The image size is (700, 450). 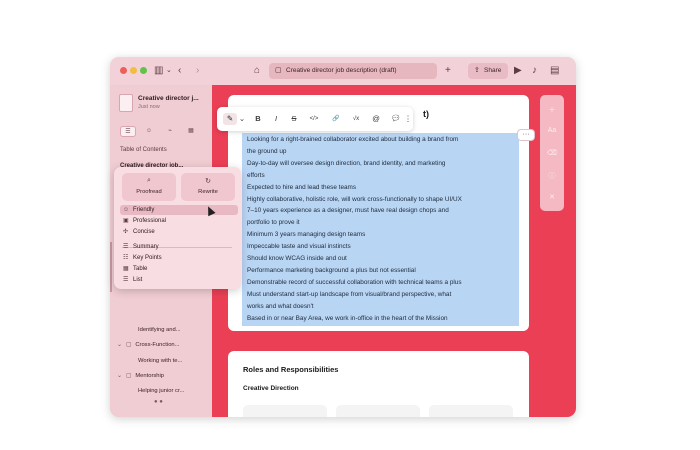 I want to click on window-layout-icon: ▤, so click(x=554, y=70).